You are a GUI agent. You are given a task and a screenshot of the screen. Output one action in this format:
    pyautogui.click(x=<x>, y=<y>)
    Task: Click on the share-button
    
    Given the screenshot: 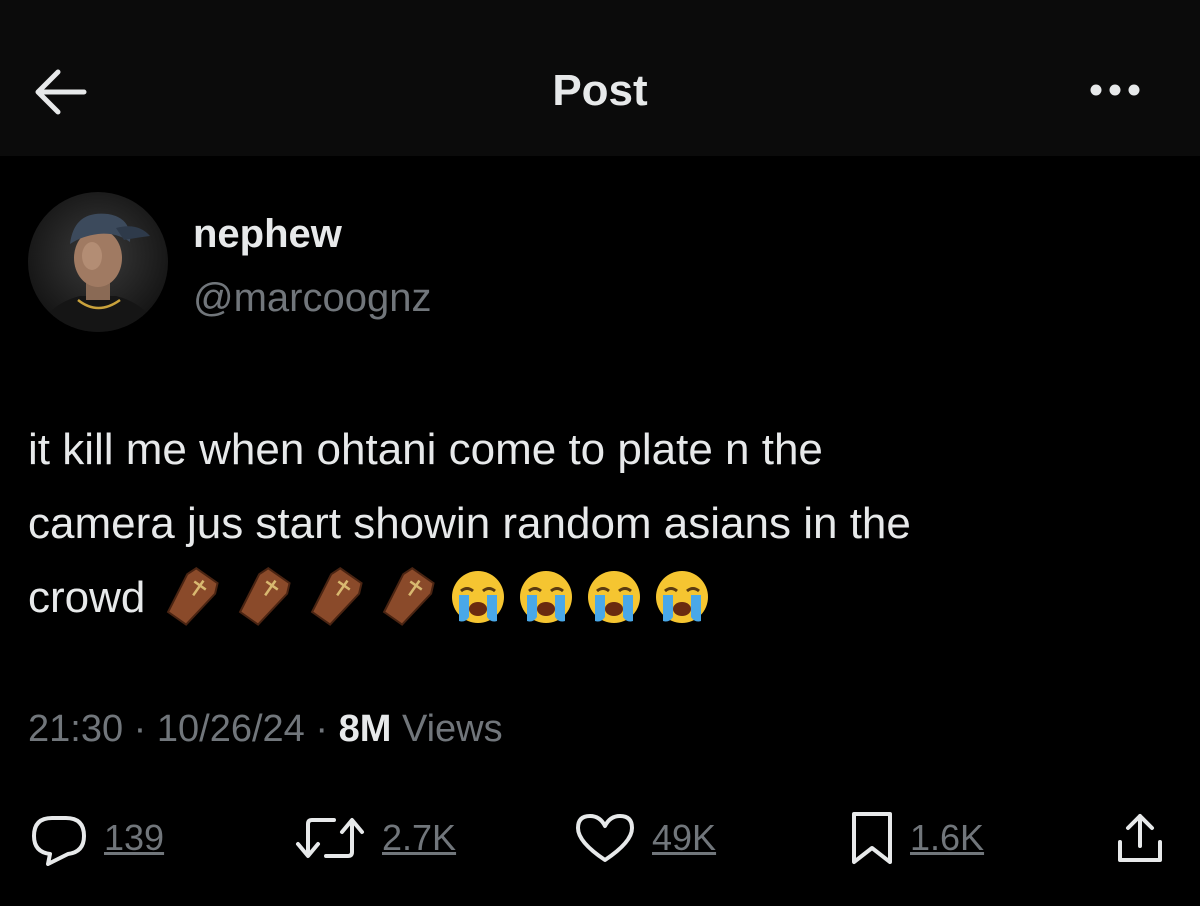 What is the action you would take?
    pyautogui.click(x=1140, y=838)
    